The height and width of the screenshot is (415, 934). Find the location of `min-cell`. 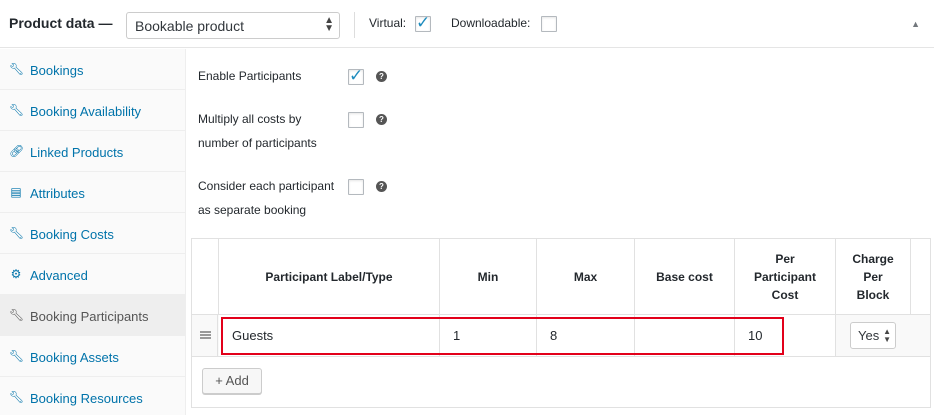

min-cell is located at coordinates (488, 335).